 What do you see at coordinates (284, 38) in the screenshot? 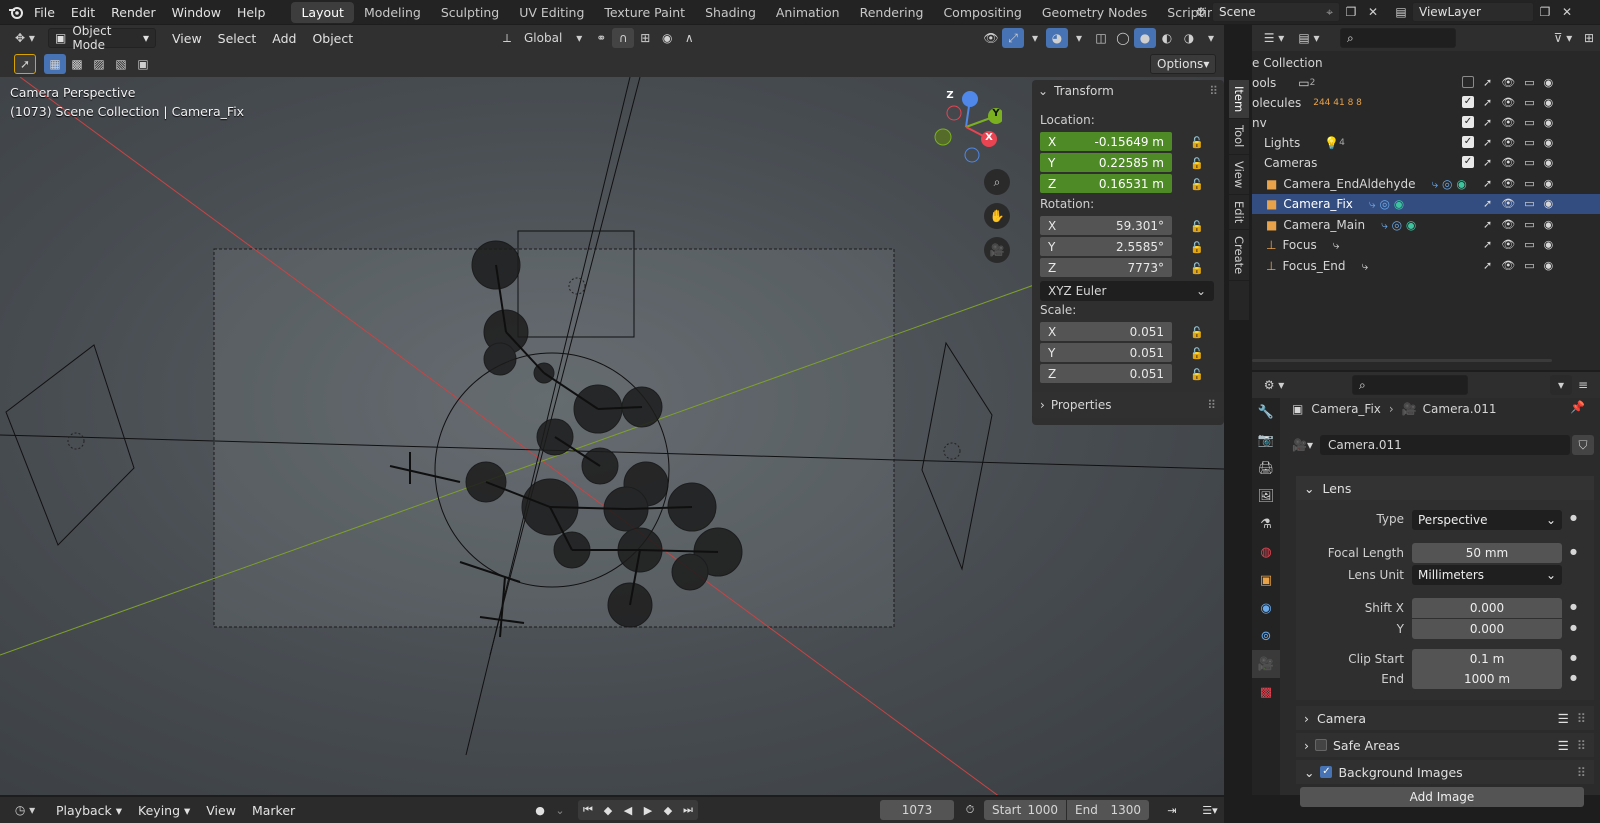
I see `menu-add: Add` at bounding box center [284, 38].